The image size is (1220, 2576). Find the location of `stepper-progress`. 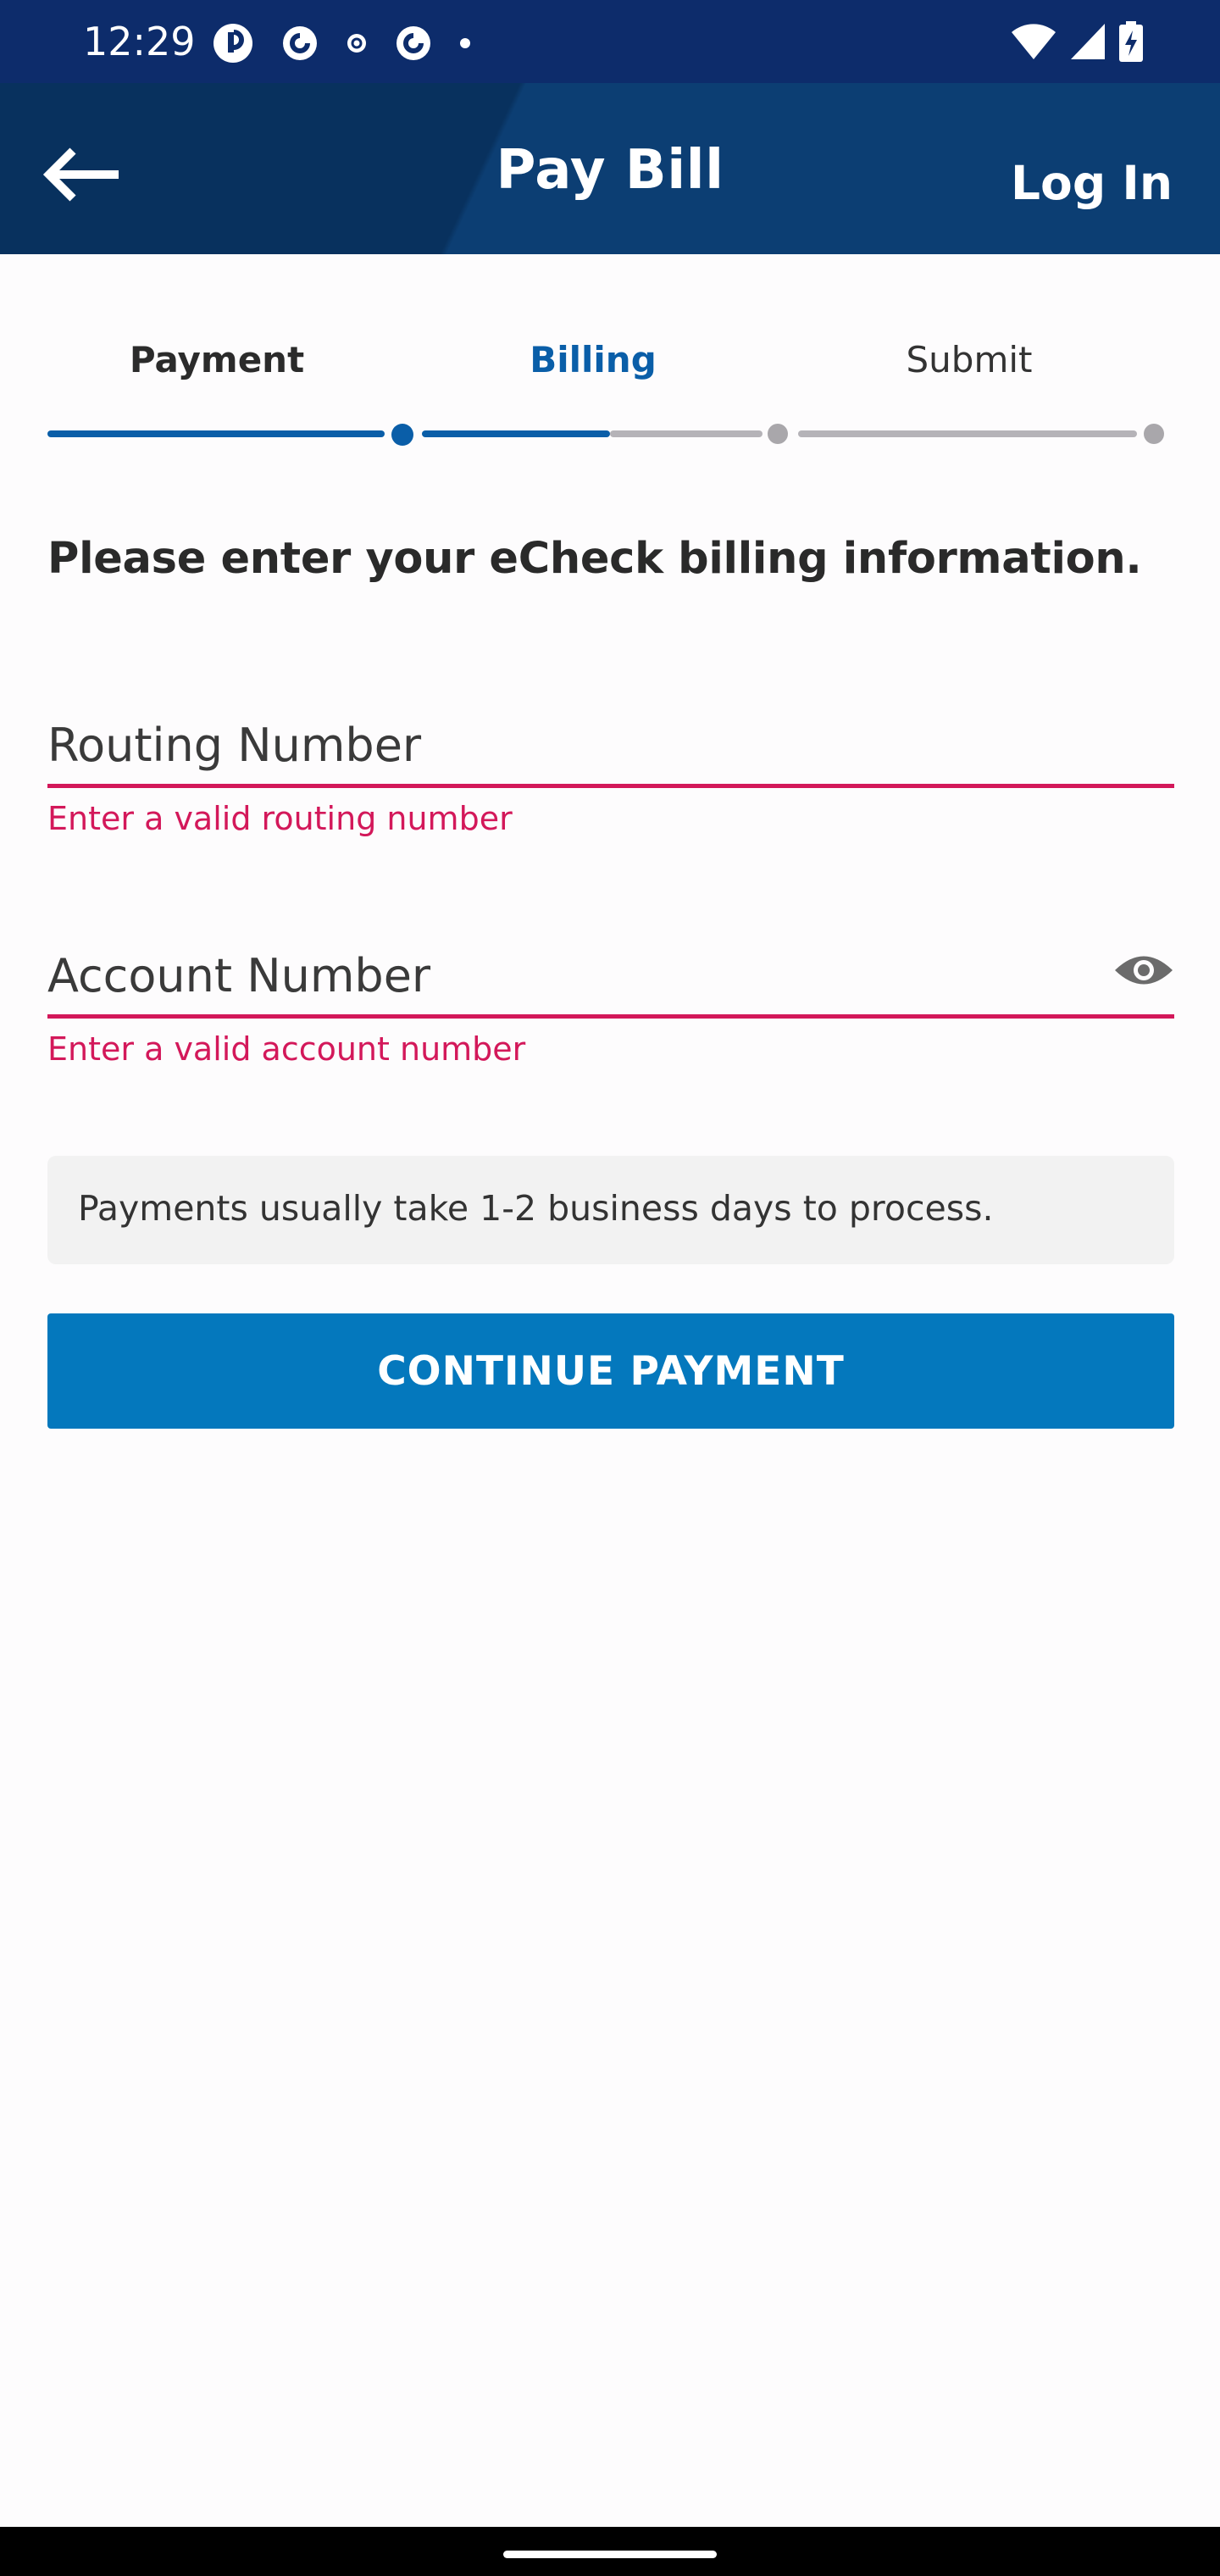

stepper-progress is located at coordinates (610, 435).